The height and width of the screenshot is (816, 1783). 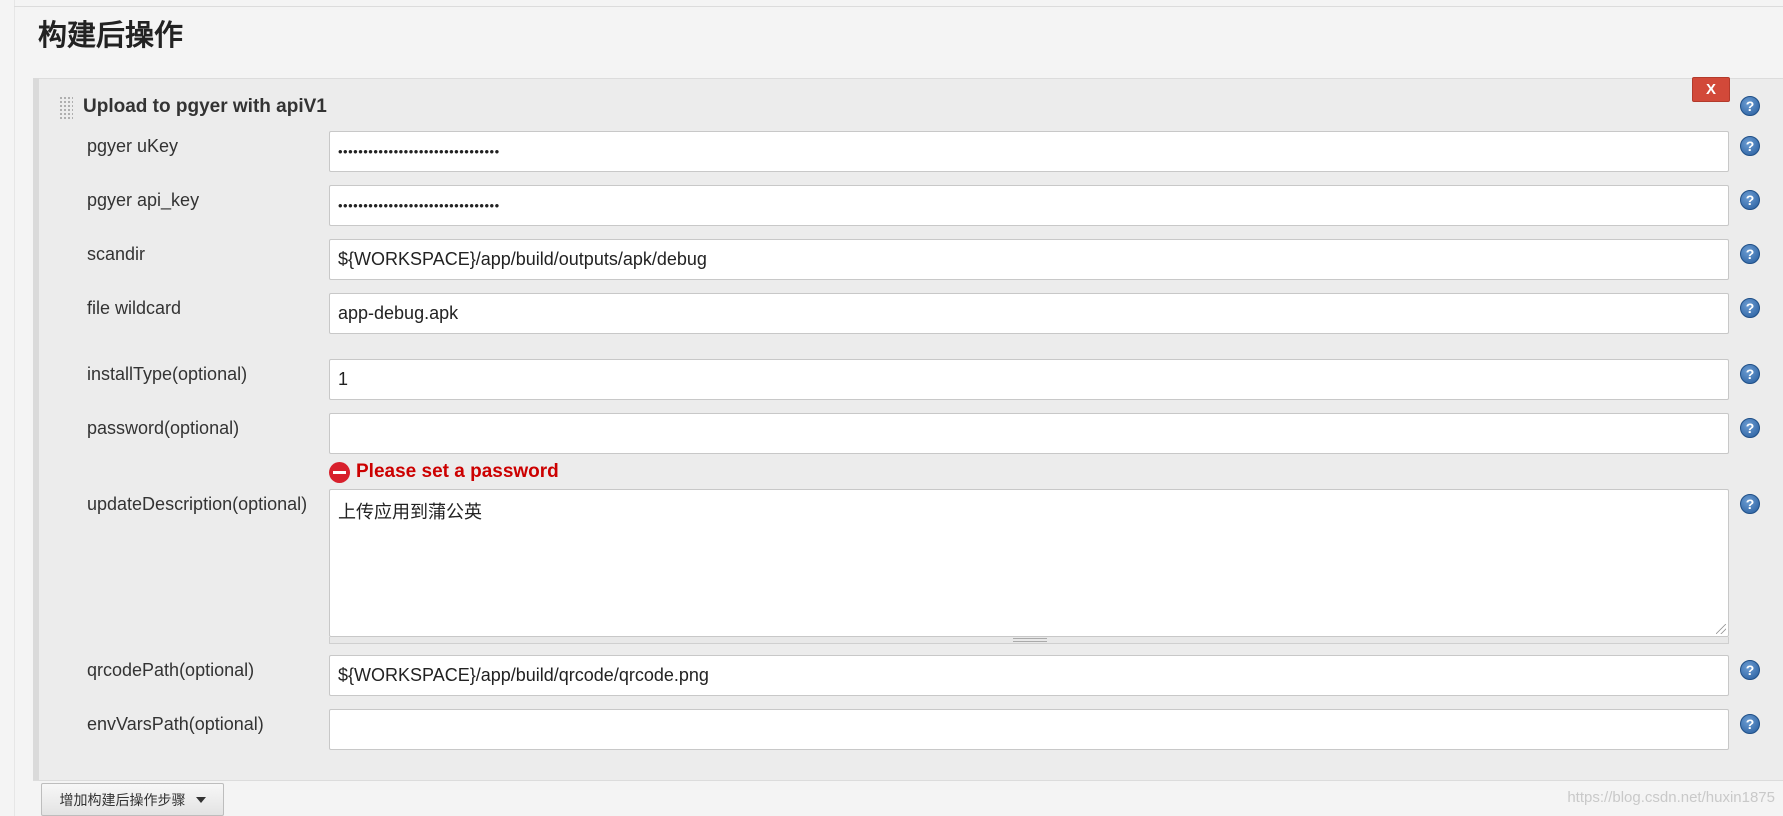 What do you see at coordinates (1671, 797) in the screenshot?
I see `watermark: https://blog.csdn.net/huxin1875` at bounding box center [1671, 797].